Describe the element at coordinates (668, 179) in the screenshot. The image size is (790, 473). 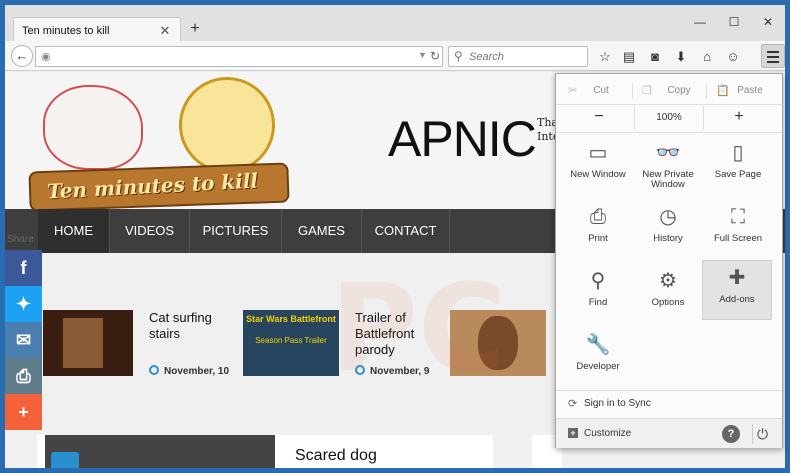
I see `menu-item-label: New Private Window` at that location.